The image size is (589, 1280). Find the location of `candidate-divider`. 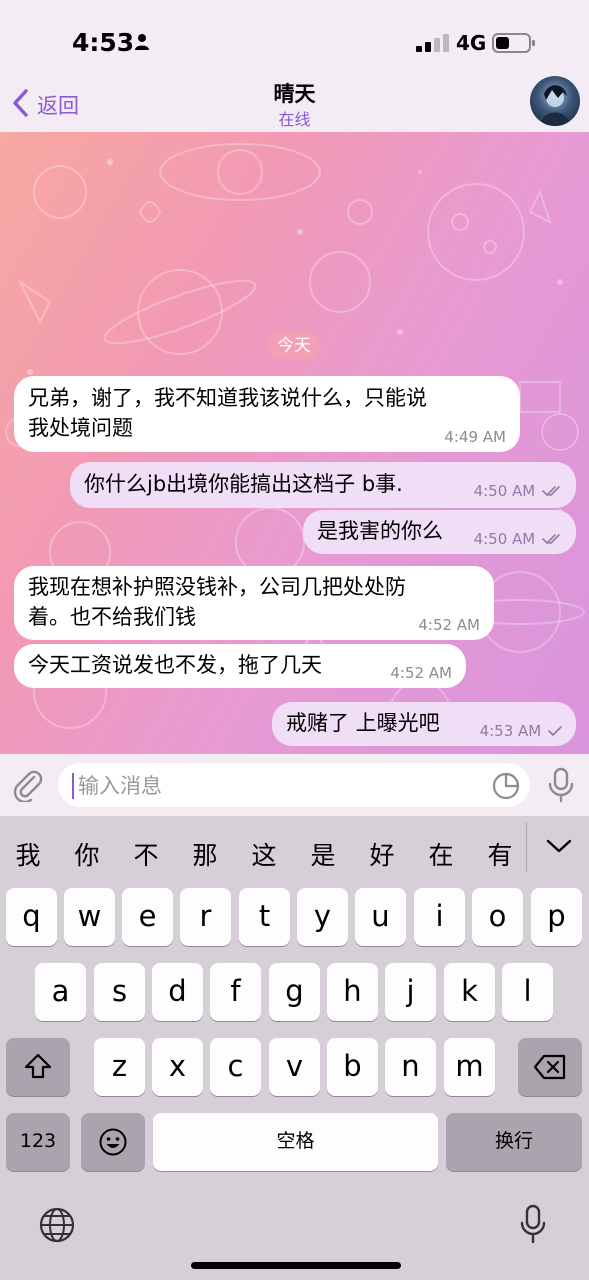

candidate-divider is located at coordinates (526, 847).